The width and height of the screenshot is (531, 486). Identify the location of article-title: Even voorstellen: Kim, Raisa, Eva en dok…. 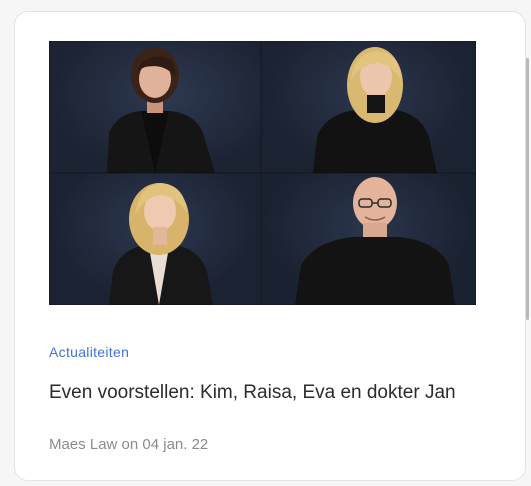
(252, 393).